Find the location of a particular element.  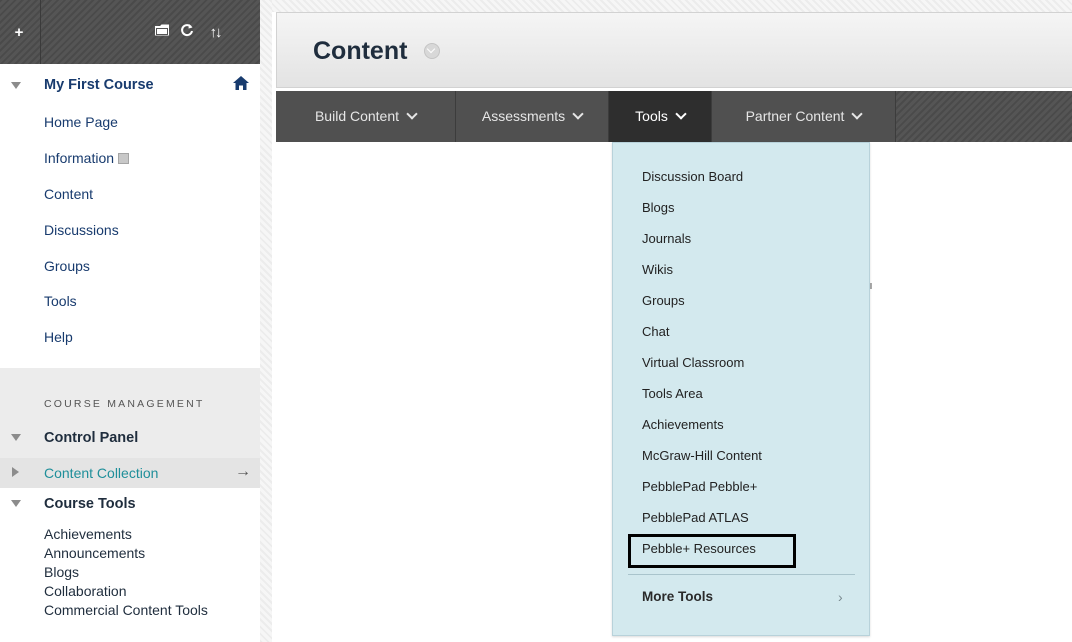

main-top-strip is located at coordinates (672, 6).